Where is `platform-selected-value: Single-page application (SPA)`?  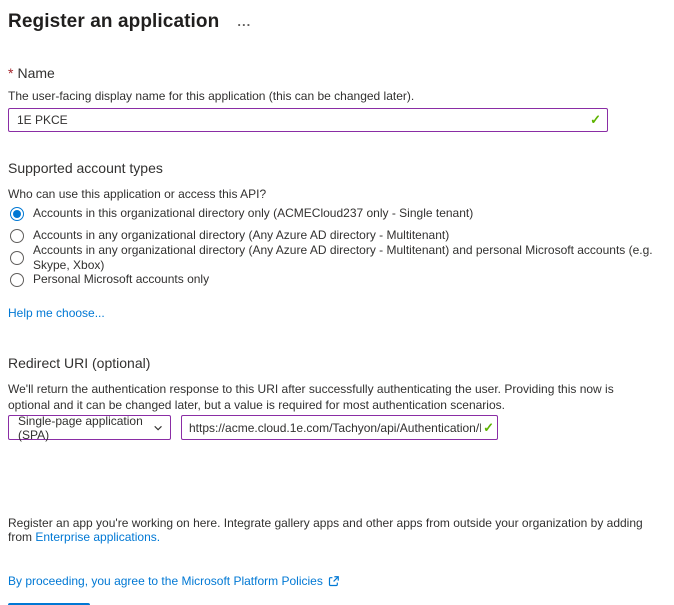 platform-selected-value: Single-page application (SPA) is located at coordinates (80, 427).